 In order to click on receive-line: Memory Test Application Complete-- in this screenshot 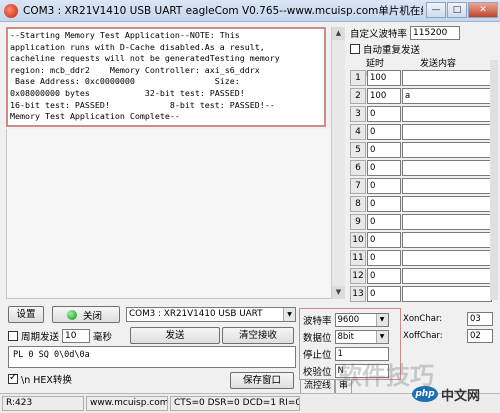, I will do `click(95, 116)`.